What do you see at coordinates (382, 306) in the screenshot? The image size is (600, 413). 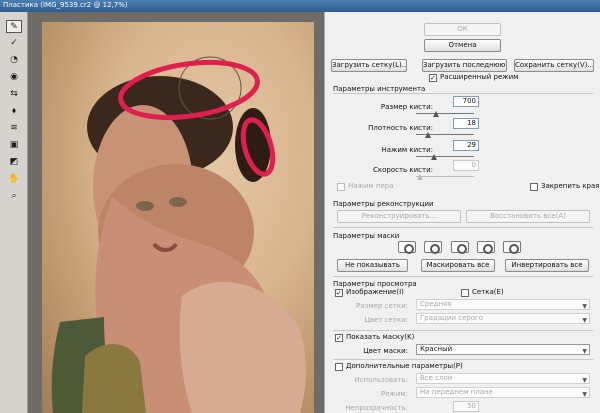 I see `mesh-size-label: Размер сетки:` at bounding box center [382, 306].